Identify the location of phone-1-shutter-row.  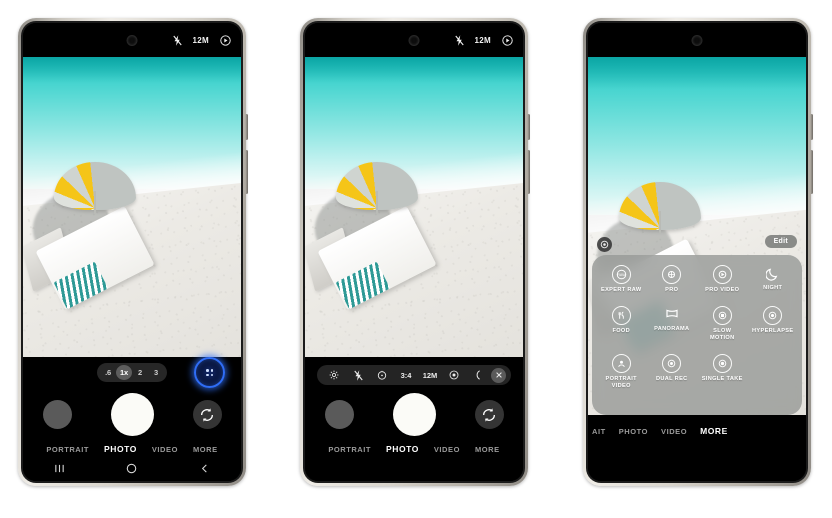
(132, 414).